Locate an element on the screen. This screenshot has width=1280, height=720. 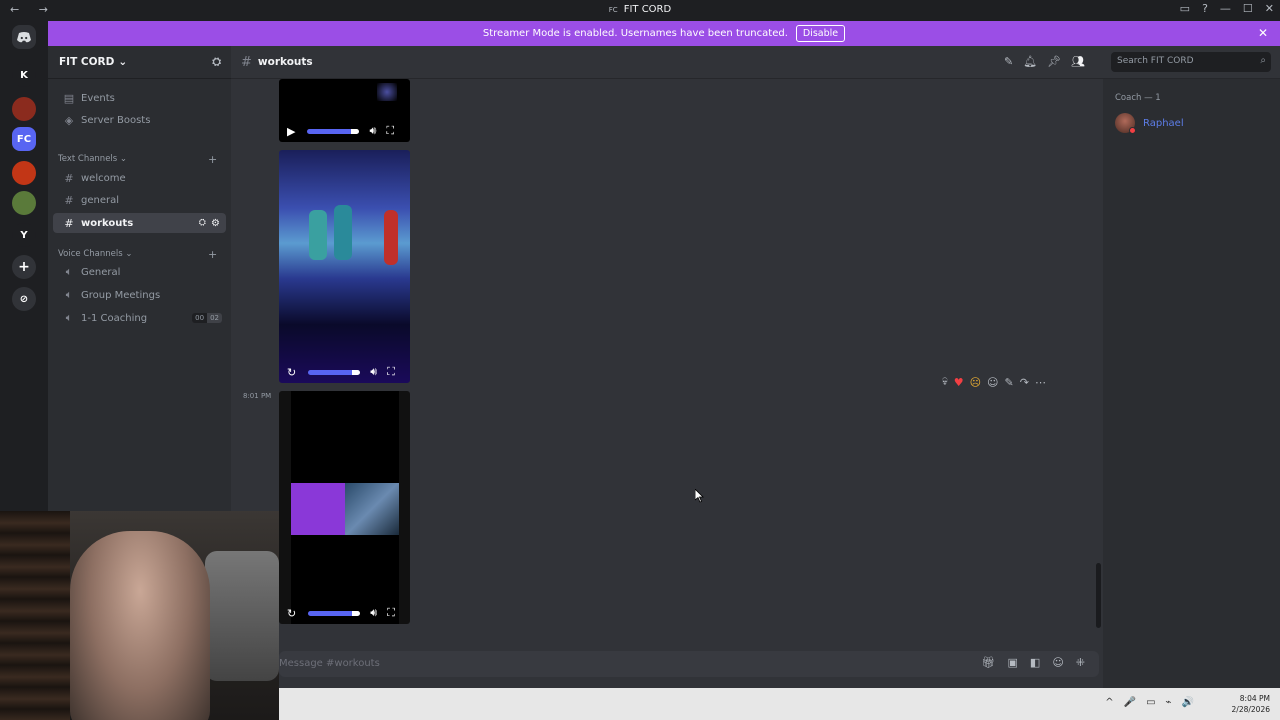
apps-icon: ⁜ is located at coordinates (1080, 662).